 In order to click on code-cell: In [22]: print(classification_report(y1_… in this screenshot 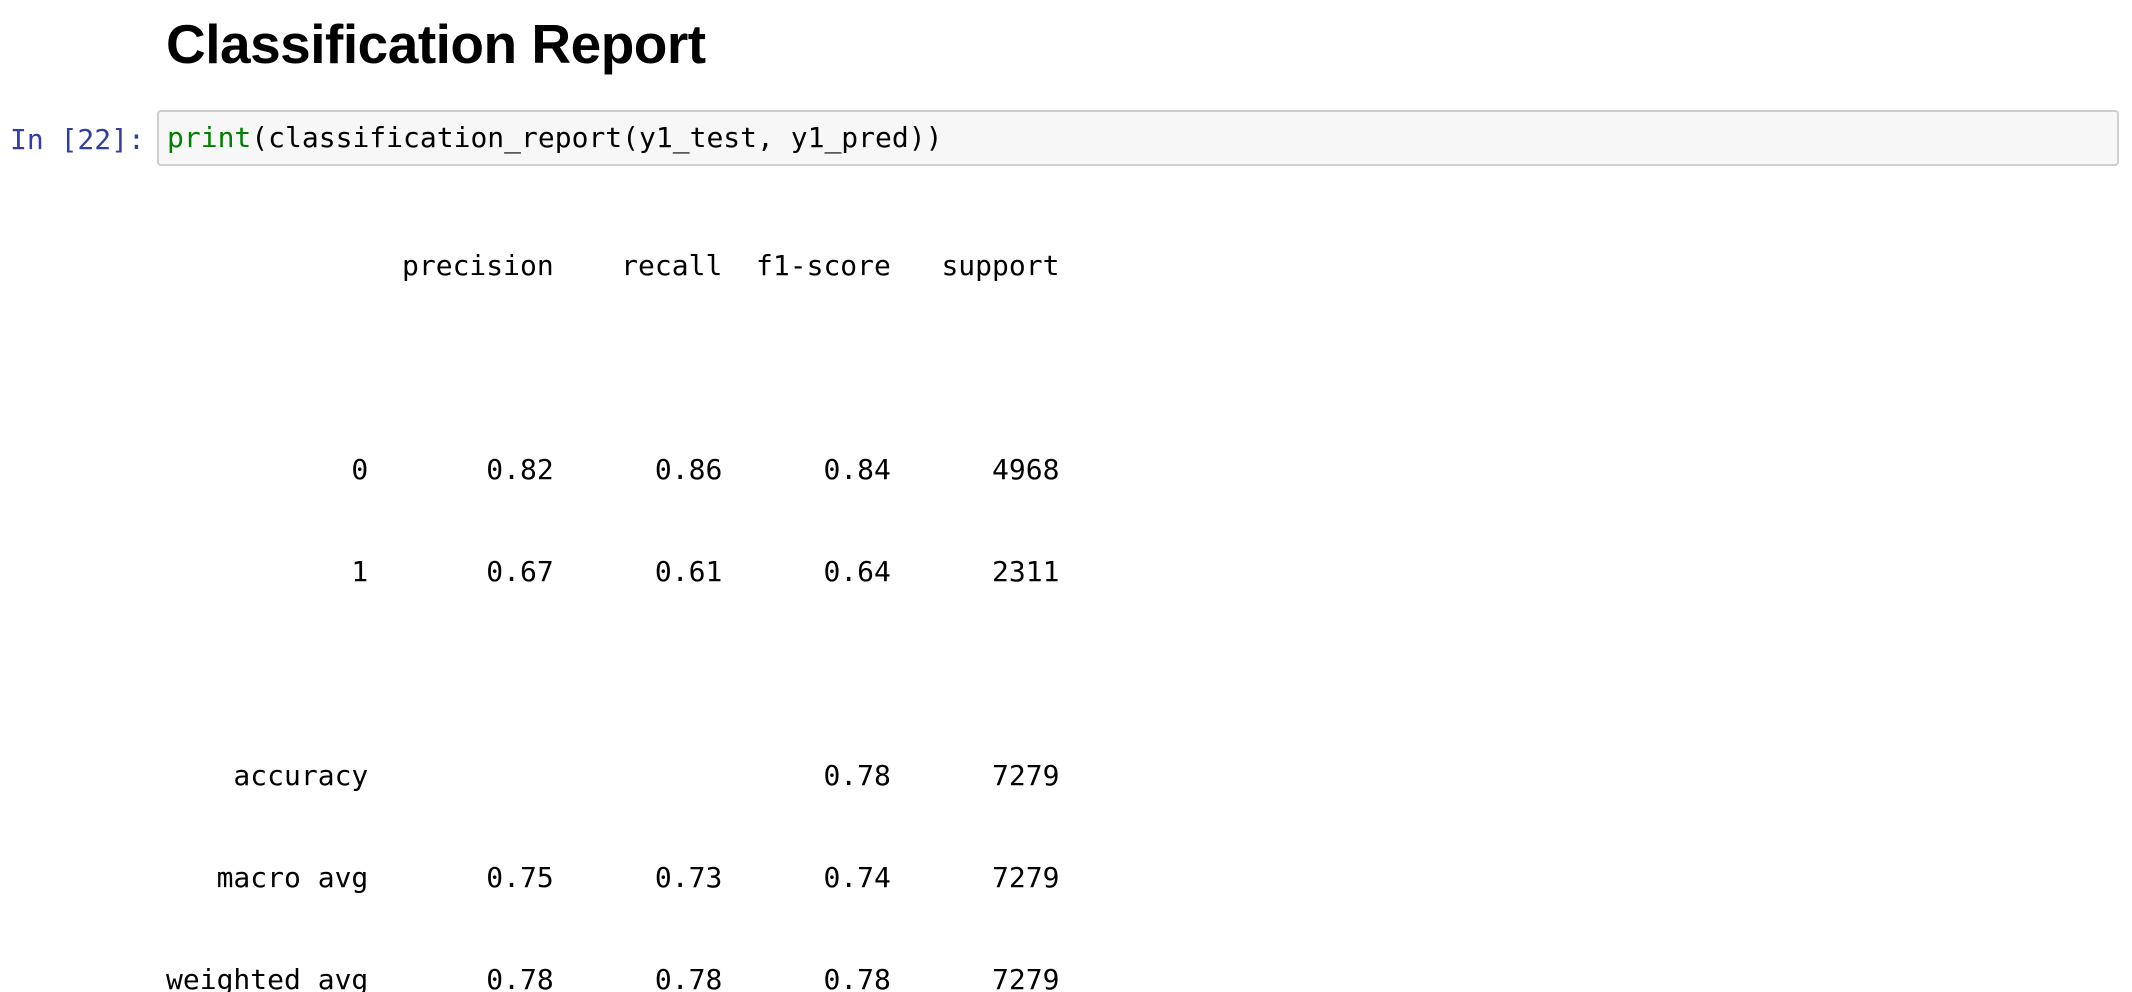, I will do `click(1066, 140)`.